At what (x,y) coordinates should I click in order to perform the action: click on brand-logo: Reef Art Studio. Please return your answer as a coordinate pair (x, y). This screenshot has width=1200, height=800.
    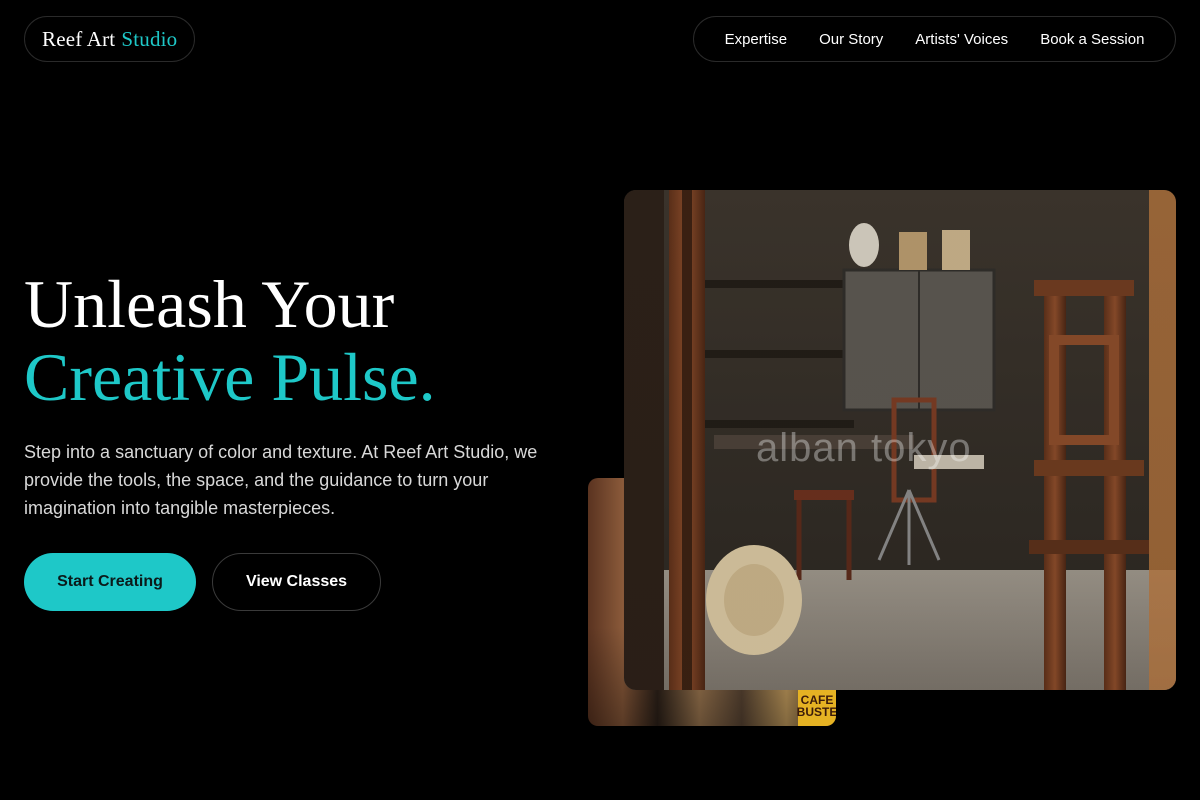
    Looking at the image, I should click on (110, 39).